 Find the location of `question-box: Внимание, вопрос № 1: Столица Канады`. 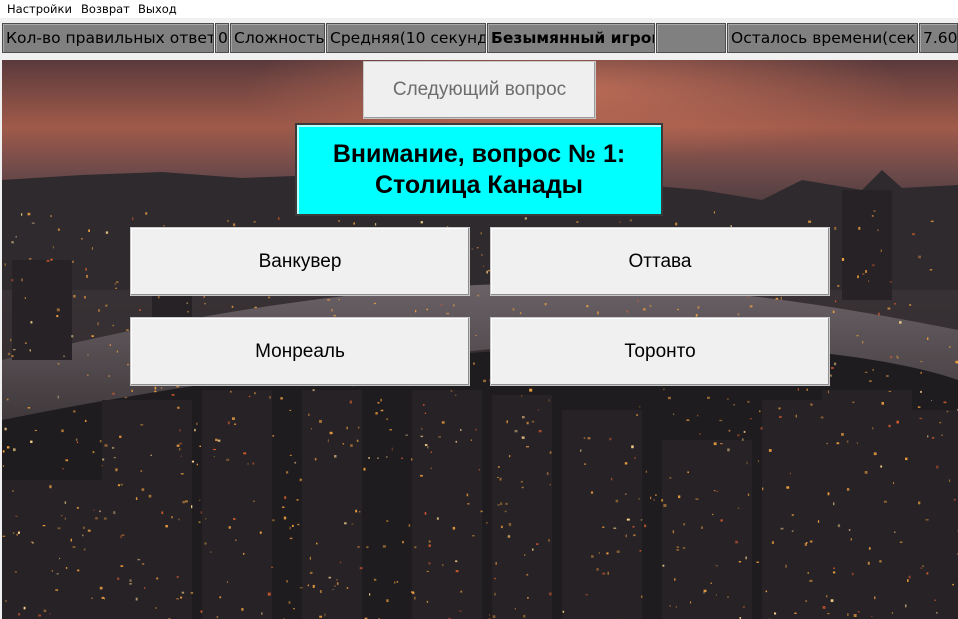

question-box: Внимание, вопрос № 1: Столица Канады is located at coordinates (479, 169).